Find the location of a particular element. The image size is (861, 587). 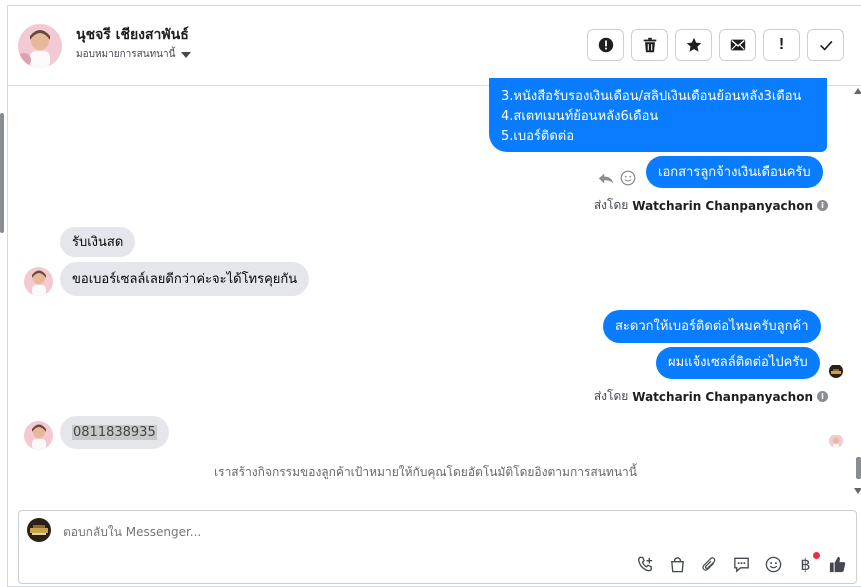

baht-payment-icon: ฿ is located at coordinates (805, 564).